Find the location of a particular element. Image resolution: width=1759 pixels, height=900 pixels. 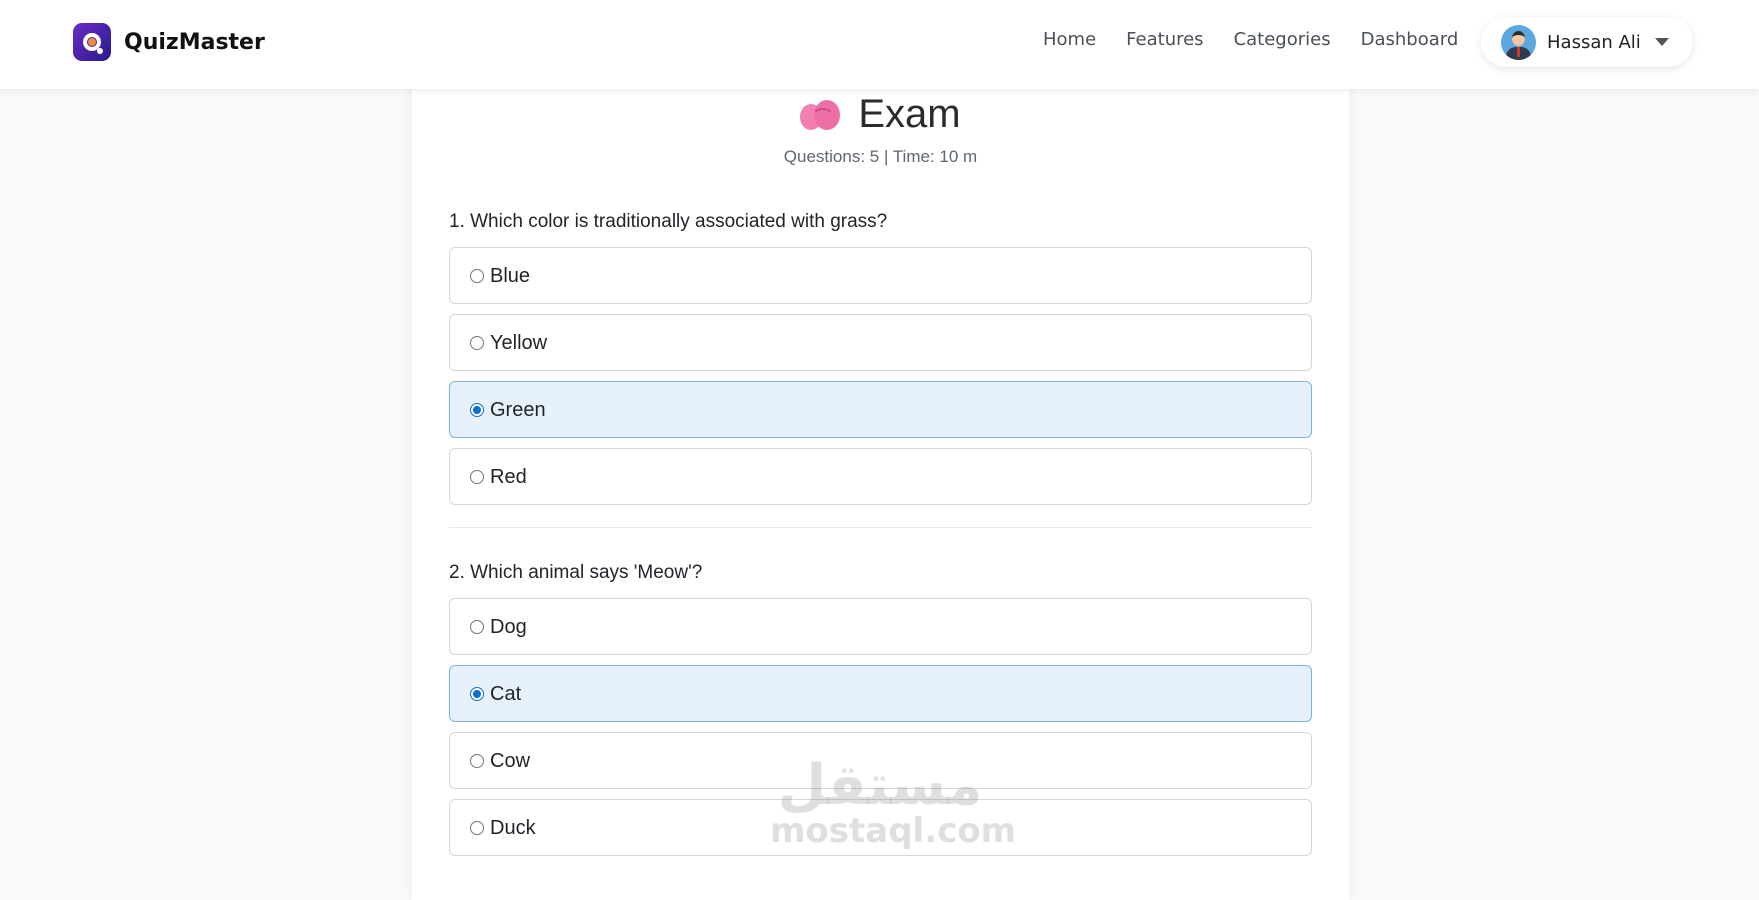

answer-label: Red is located at coordinates (508, 477).